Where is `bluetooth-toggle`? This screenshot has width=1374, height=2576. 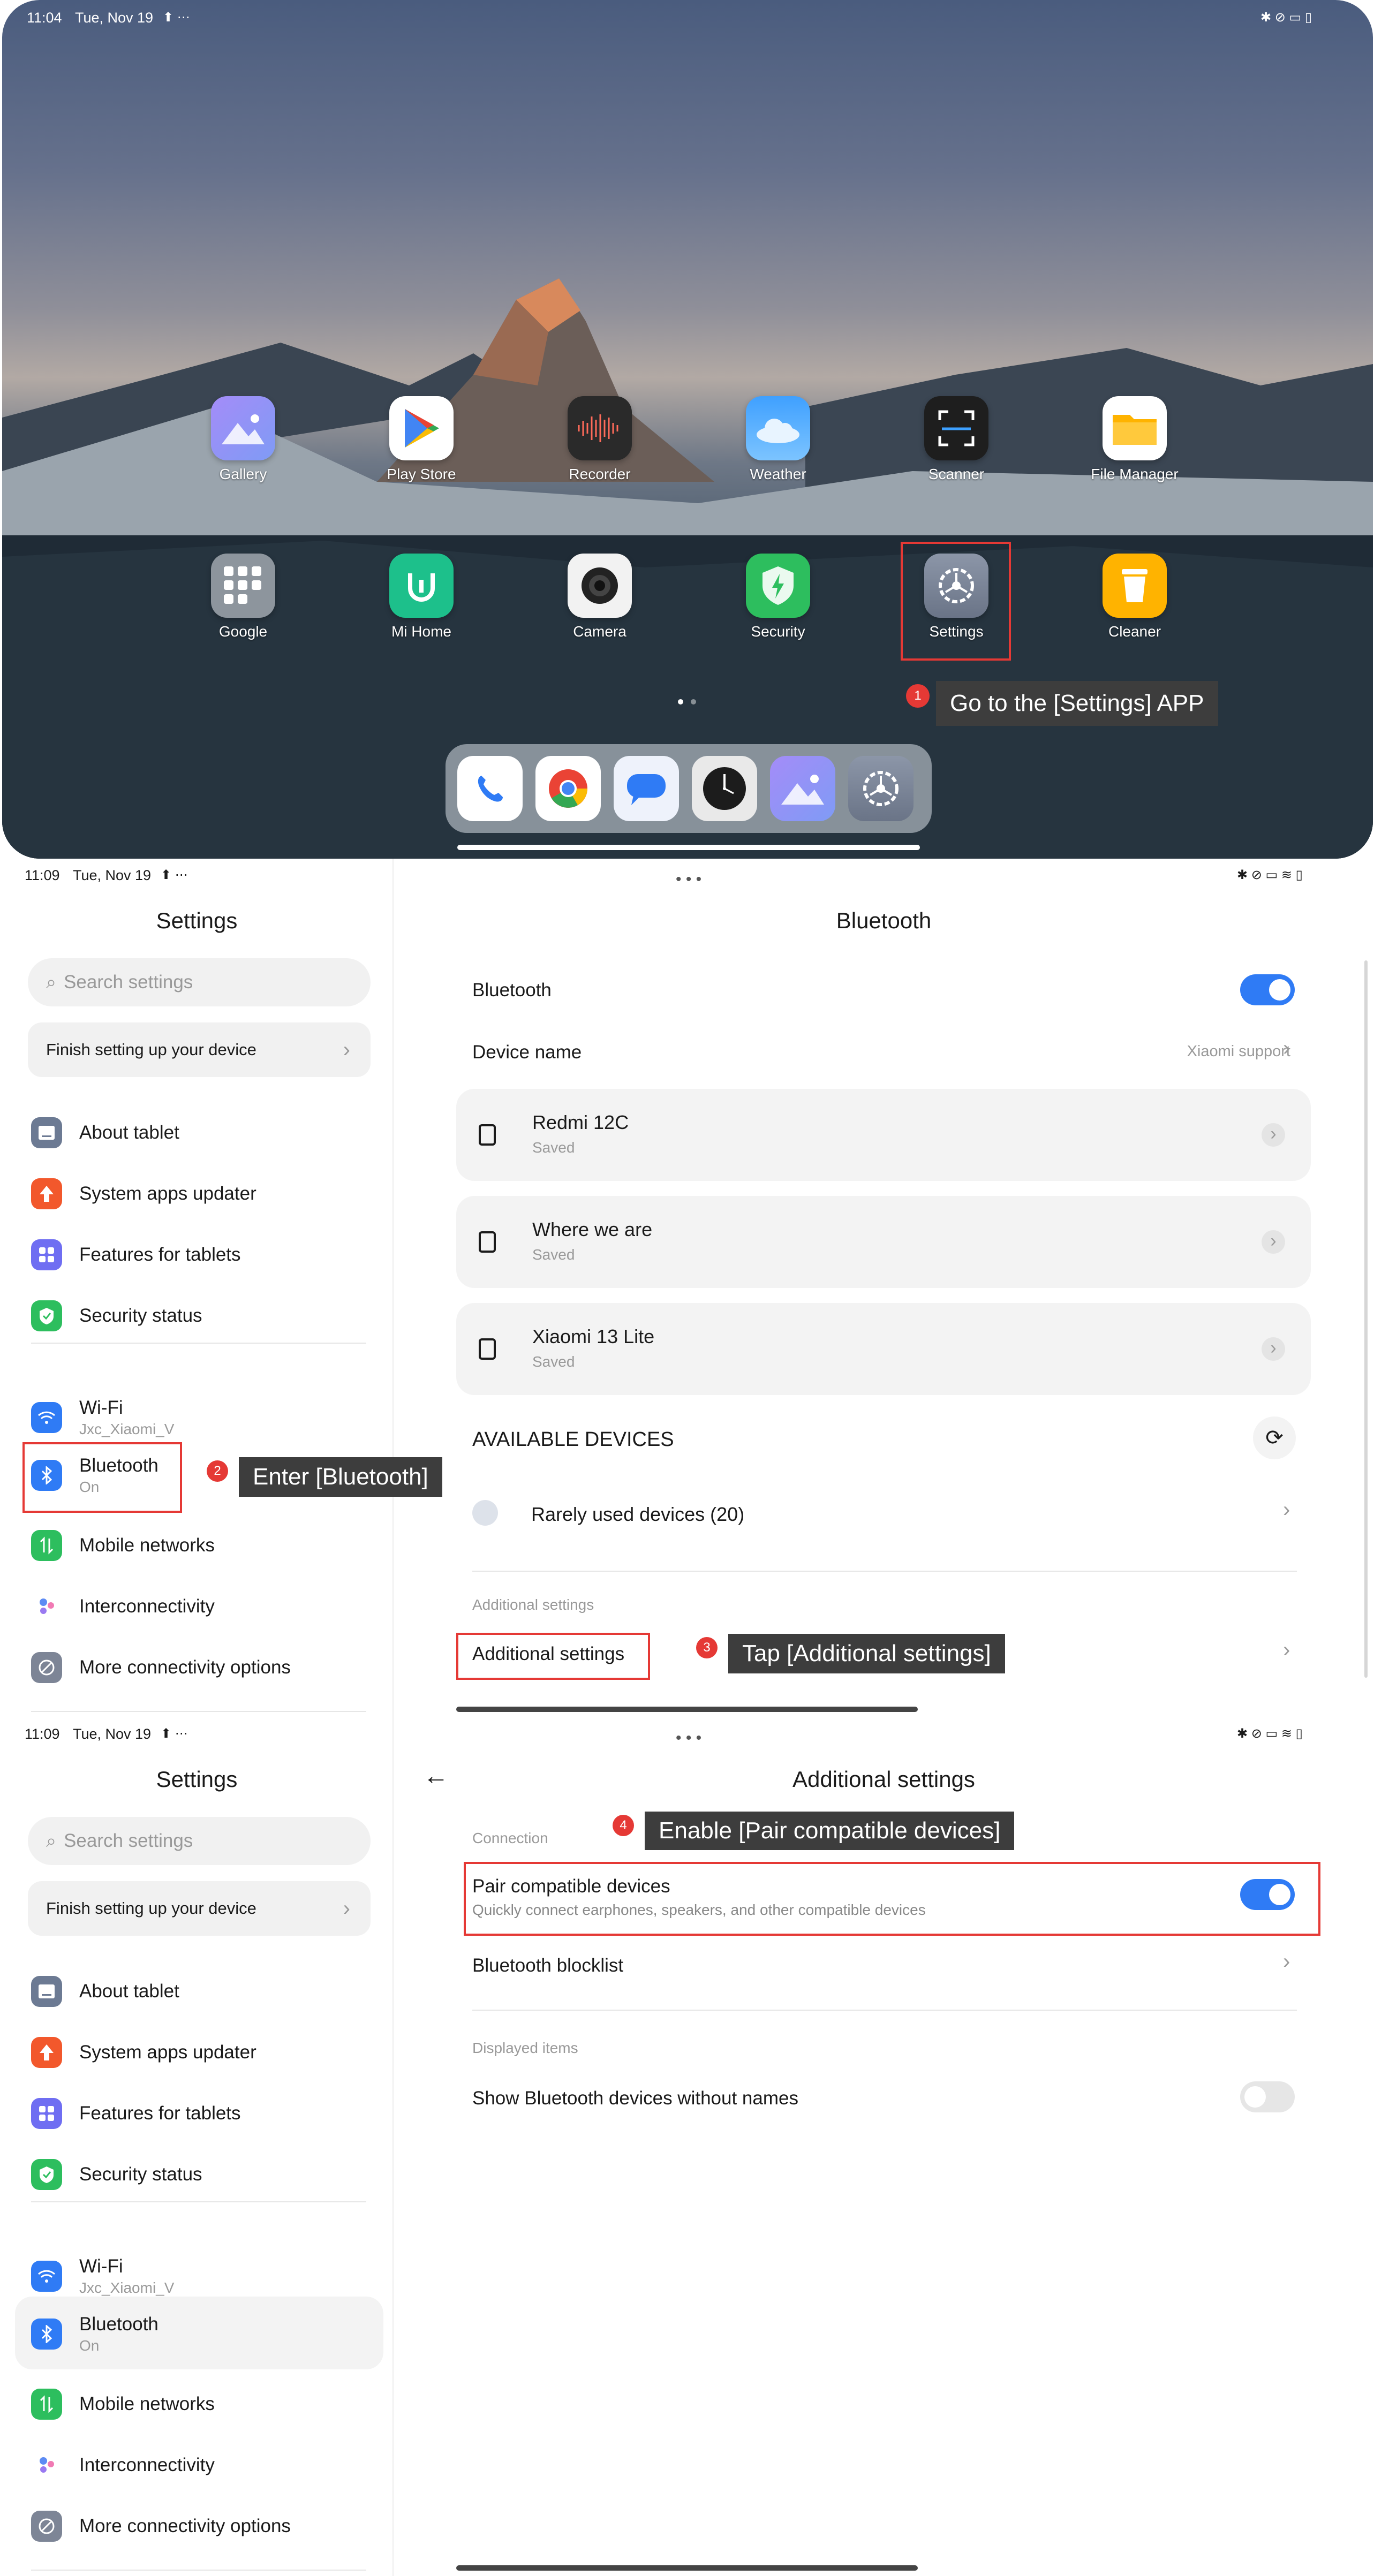 bluetooth-toggle is located at coordinates (1267, 989).